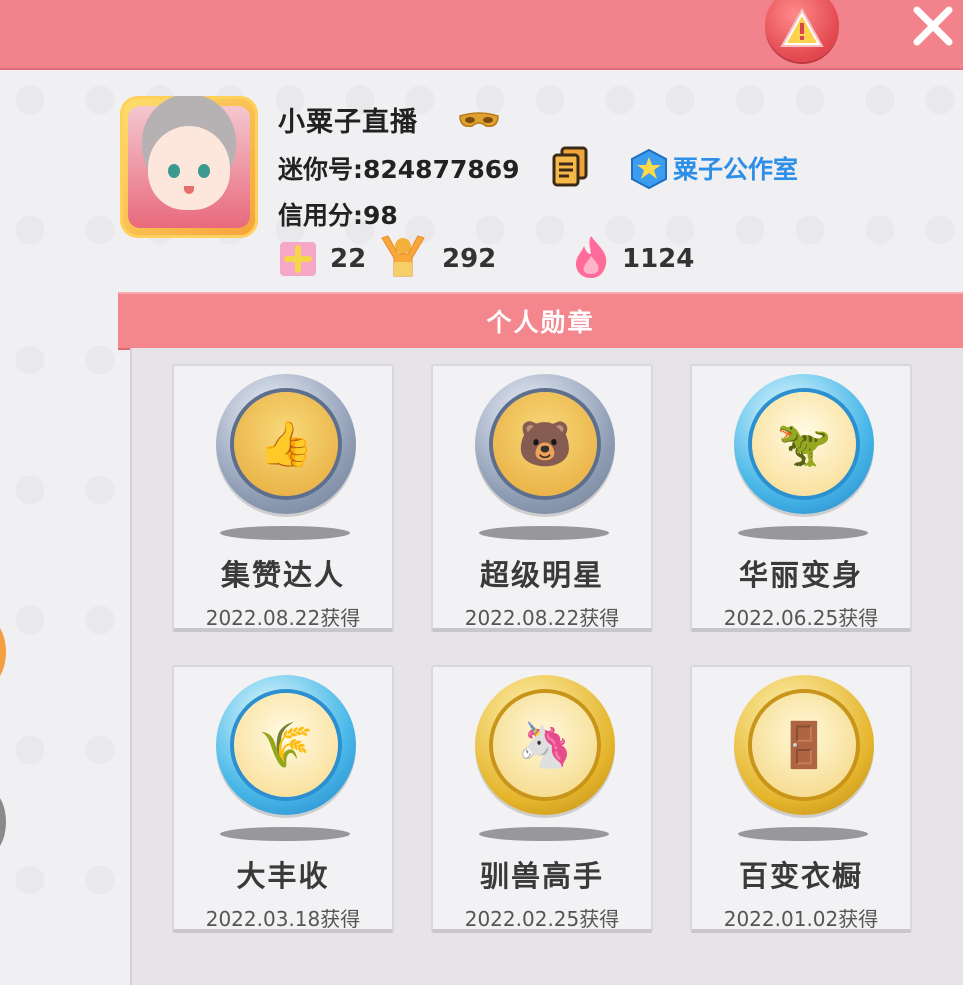 The width and height of the screenshot is (963, 985). I want to click on star-bear-icon: 🐻, so click(545, 444).